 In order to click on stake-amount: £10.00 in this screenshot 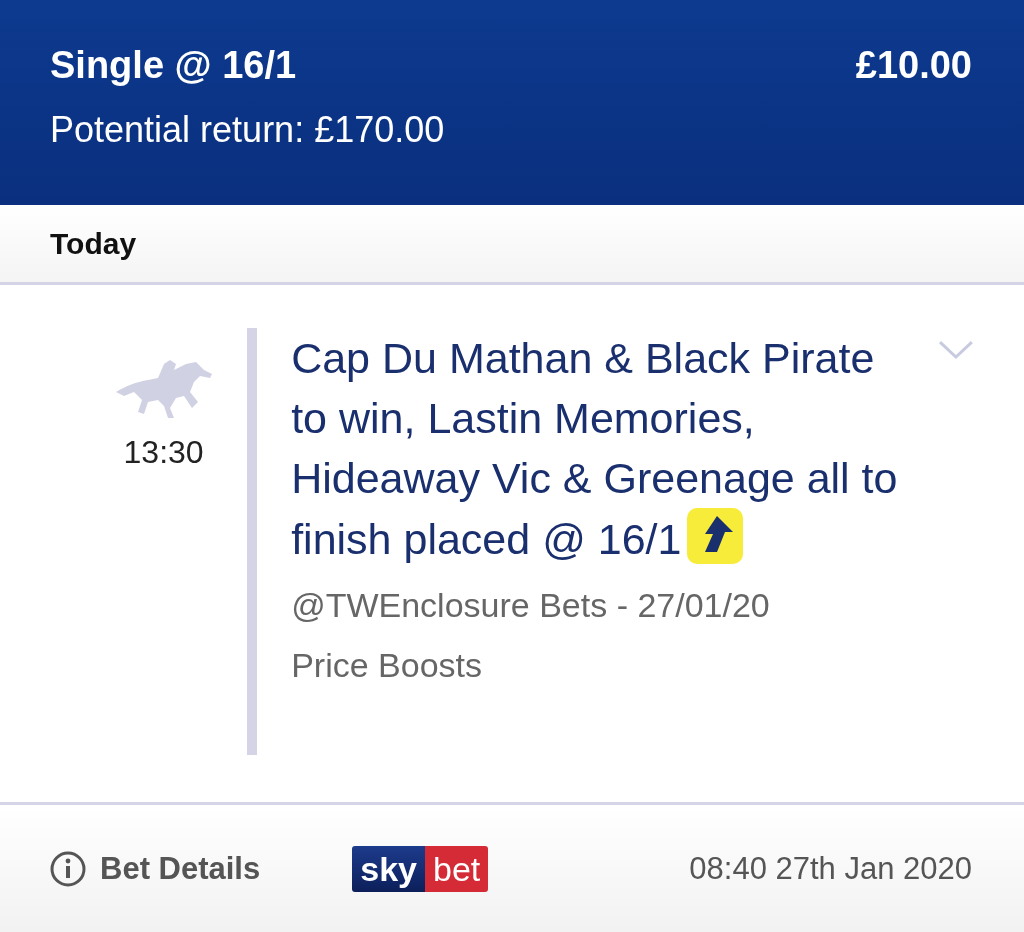, I will do `click(913, 65)`.